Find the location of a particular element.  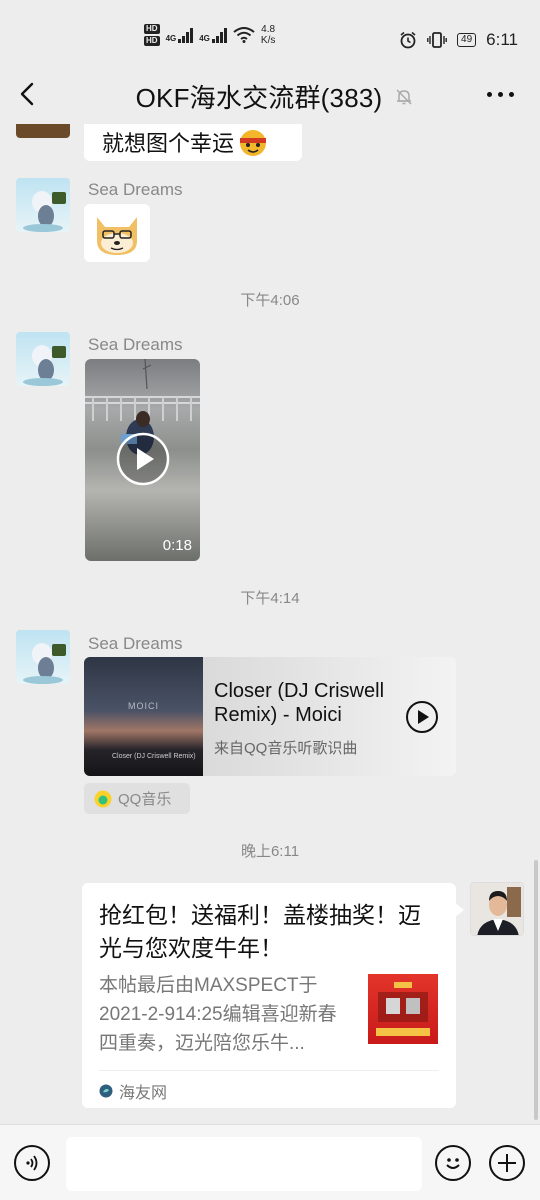

signal-2: 4G is located at coordinates (213, 35).